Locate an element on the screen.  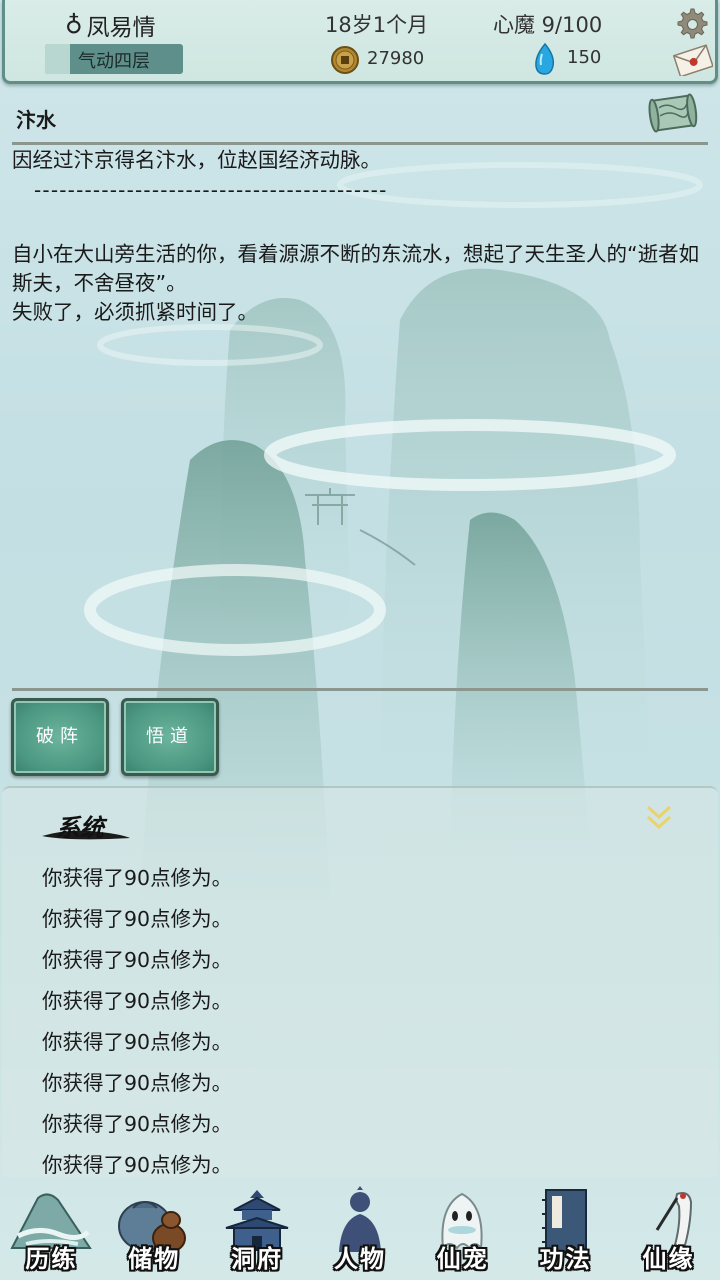
nav-item-immortal-pet: 仙宠 is located at coordinates (462, 1231).